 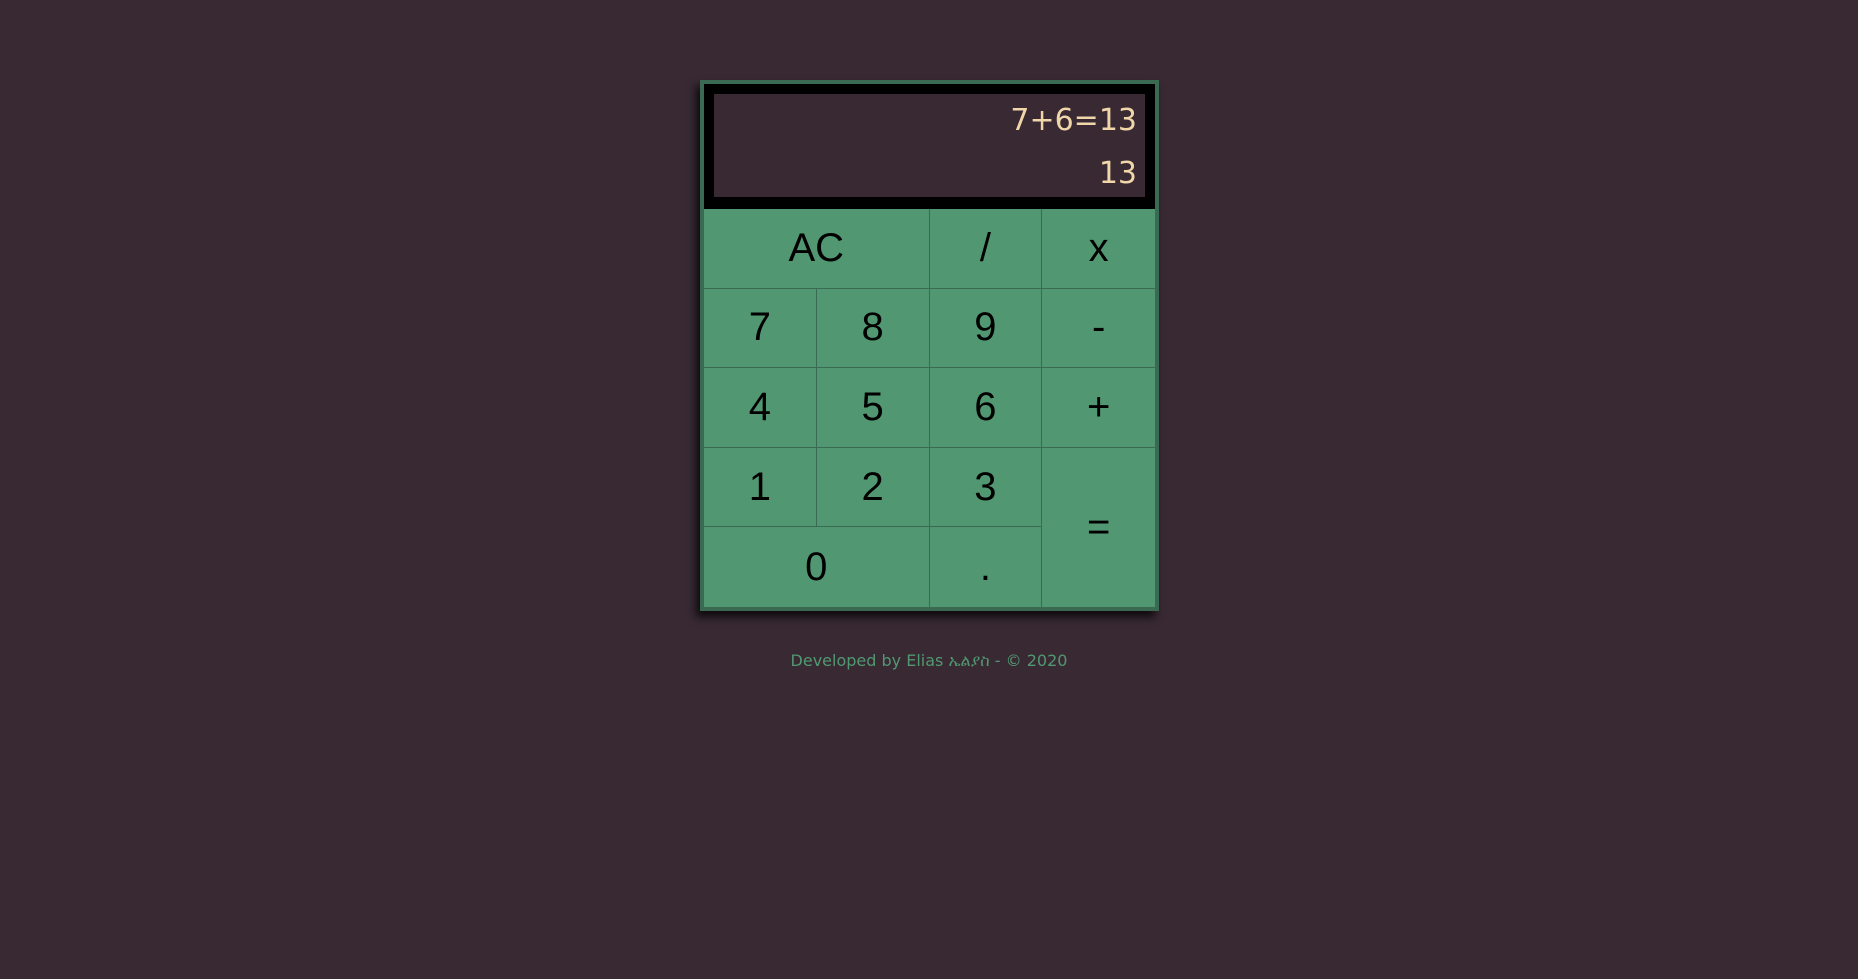 I want to click on digit-7-button: 7, so click(x=760, y=328).